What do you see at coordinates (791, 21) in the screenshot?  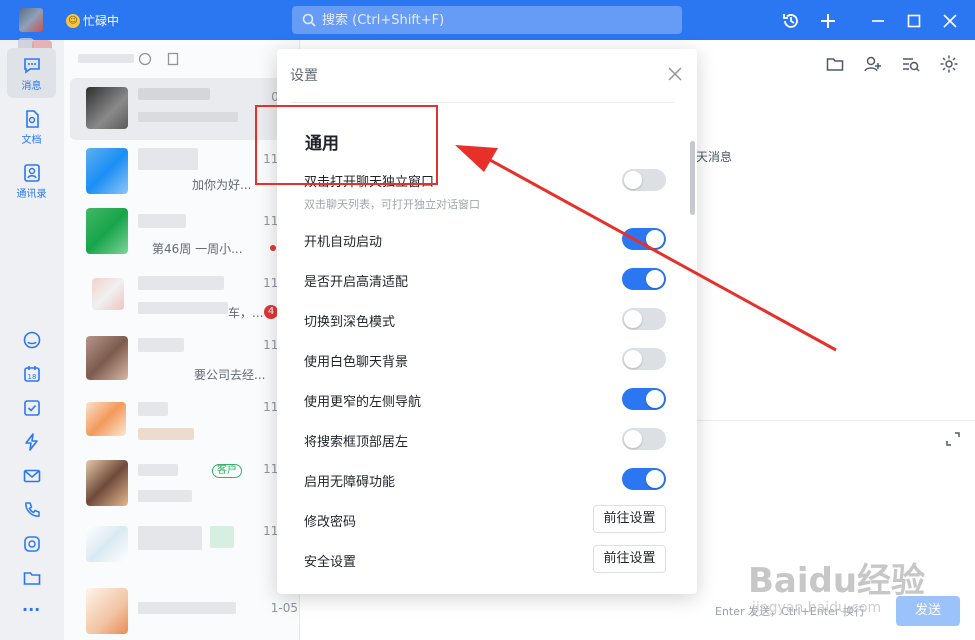 I see `history-icon` at bounding box center [791, 21].